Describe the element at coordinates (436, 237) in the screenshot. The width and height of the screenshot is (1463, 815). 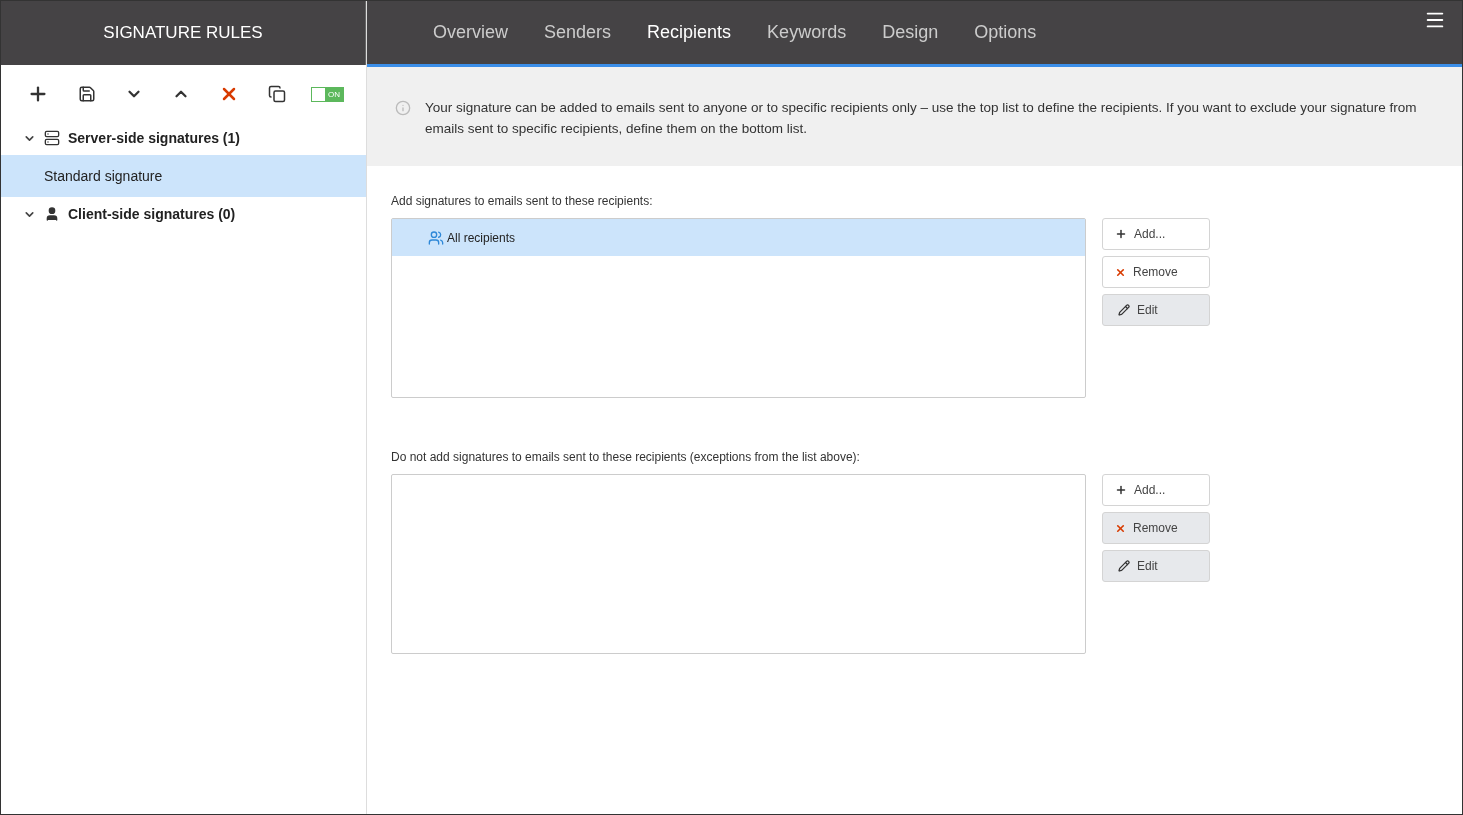
I see `people-icon` at that location.